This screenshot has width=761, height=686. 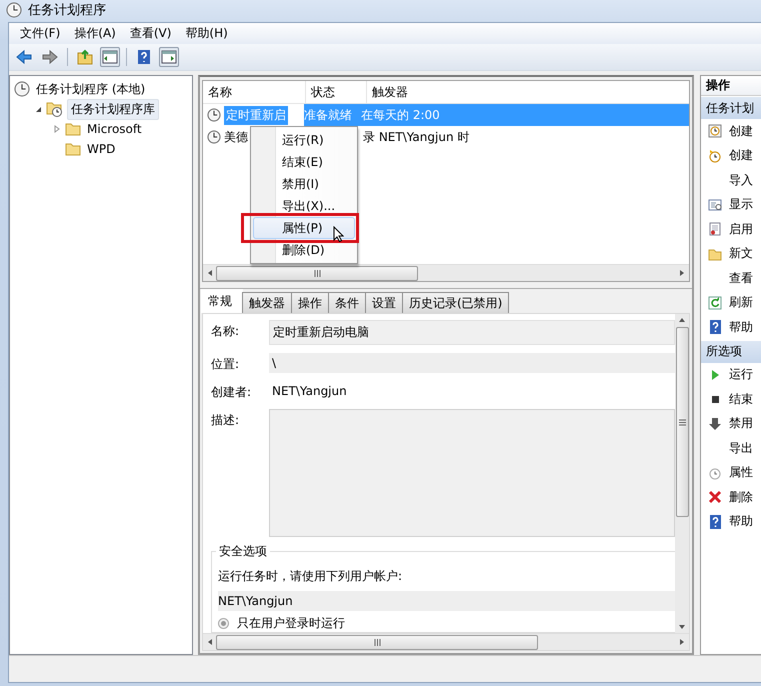 What do you see at coordinates (731, 278) in the screenshot?
I see `action-item: 查看` at bounding box center [731, 278].